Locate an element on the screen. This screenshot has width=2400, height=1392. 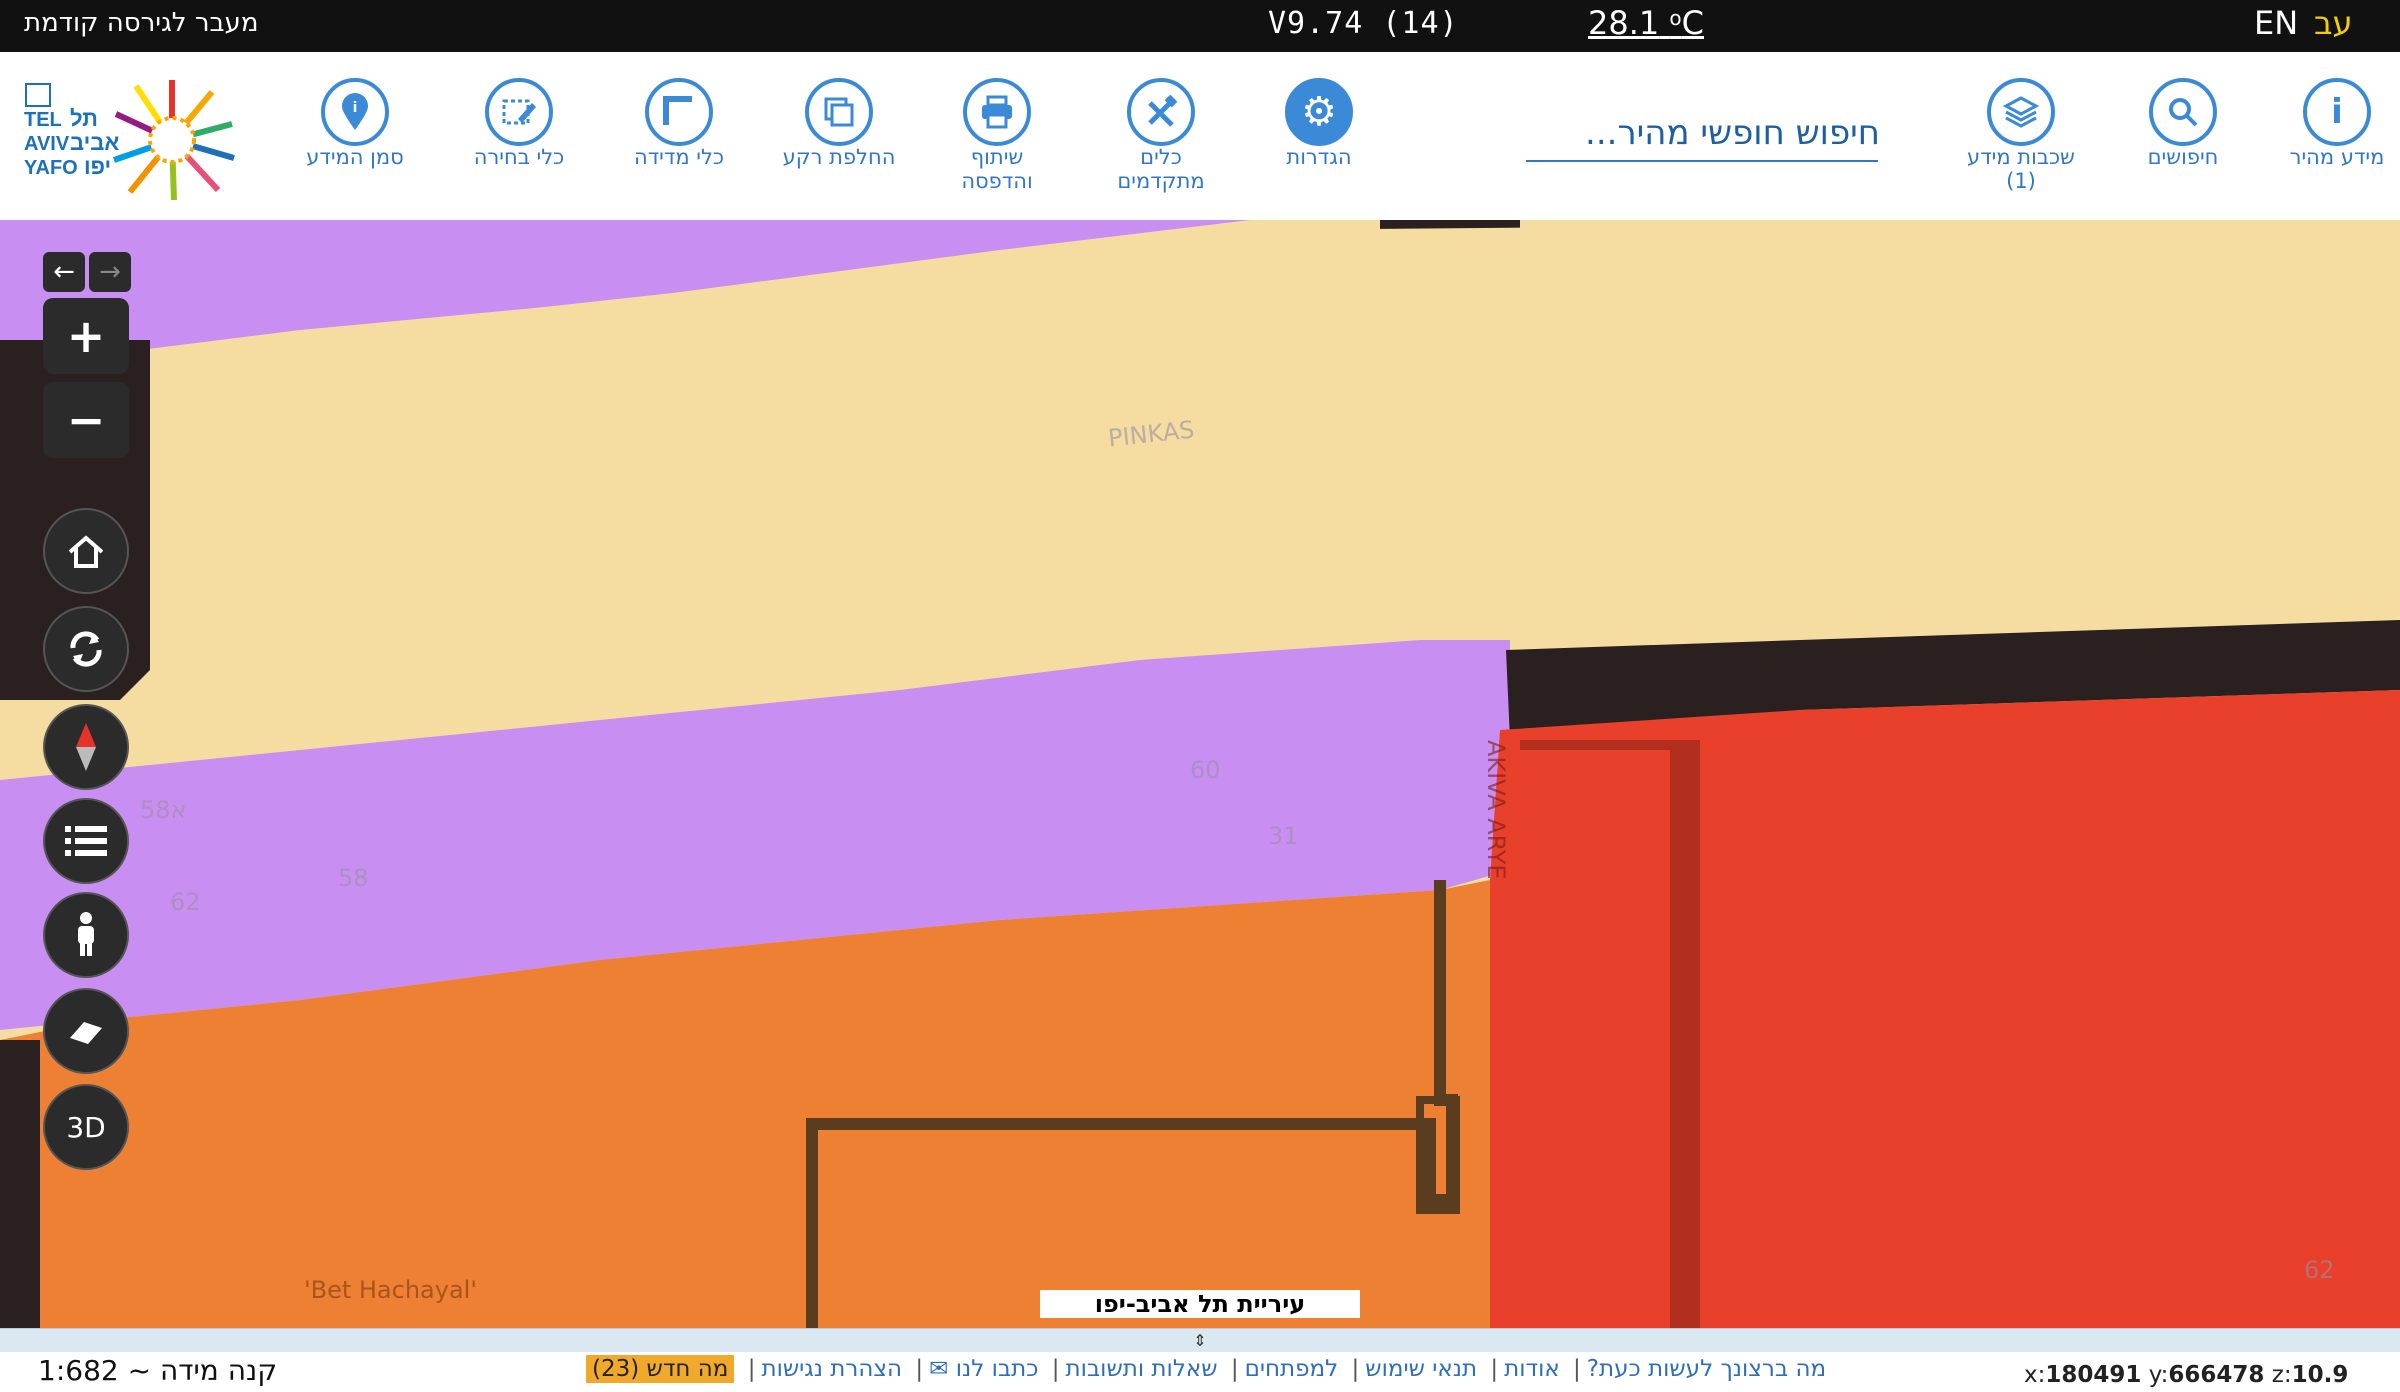
compass-button is located at coordinates (86, 747).